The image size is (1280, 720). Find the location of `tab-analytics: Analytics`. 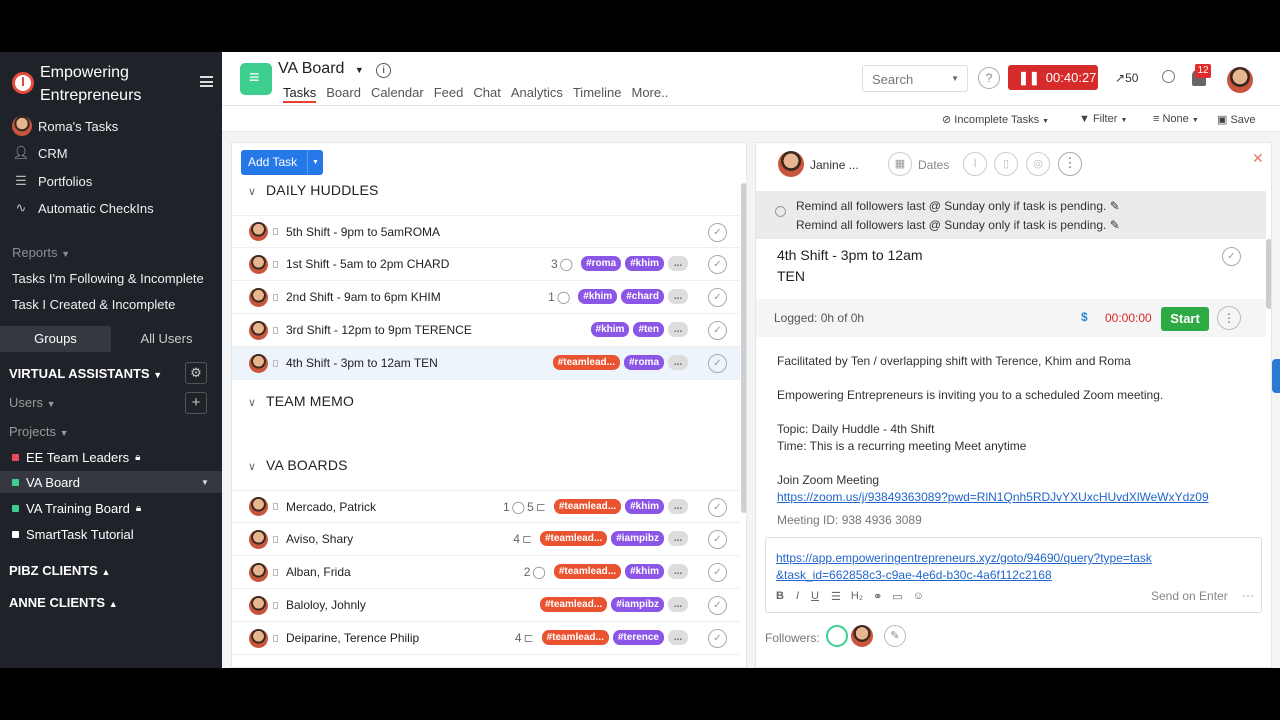

tab-analytics: Analytics is located at coordinates (537, 94).